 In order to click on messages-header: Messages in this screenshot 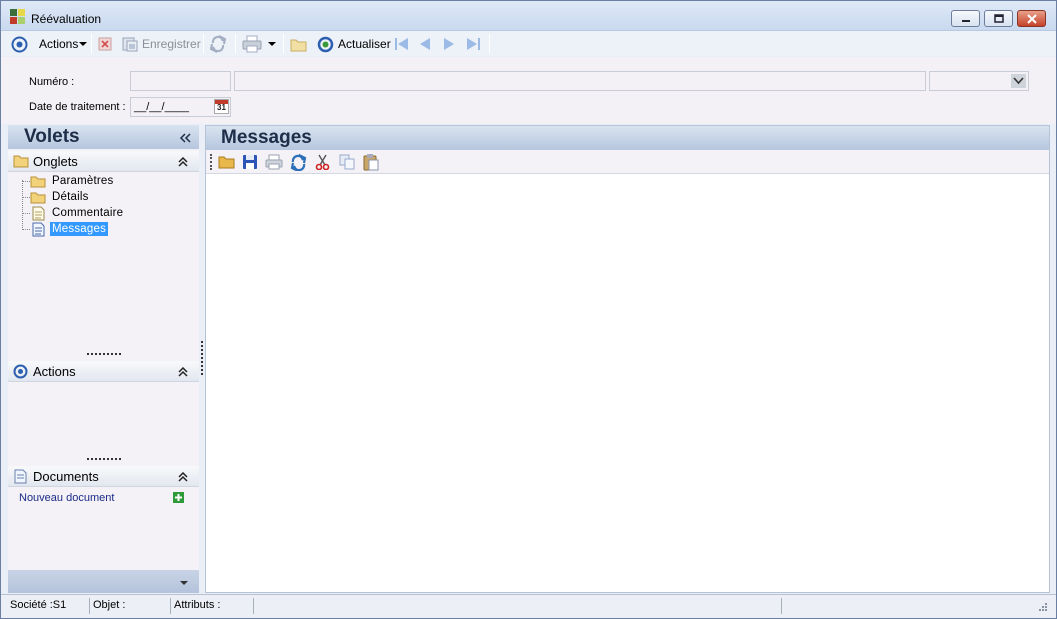, I will do `click(627, 138)`.